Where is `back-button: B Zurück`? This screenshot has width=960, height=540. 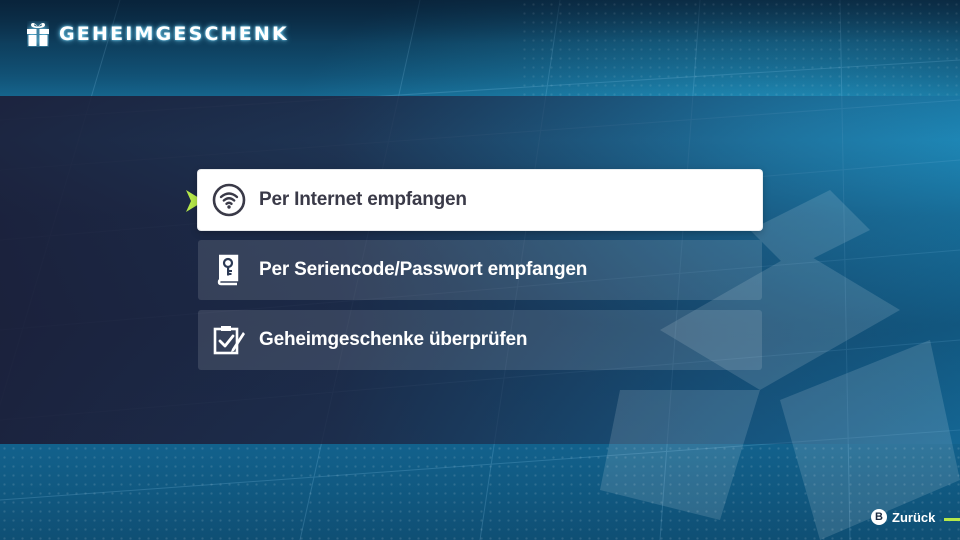 back-button: B Zurück is located at coordinates (903, 517).